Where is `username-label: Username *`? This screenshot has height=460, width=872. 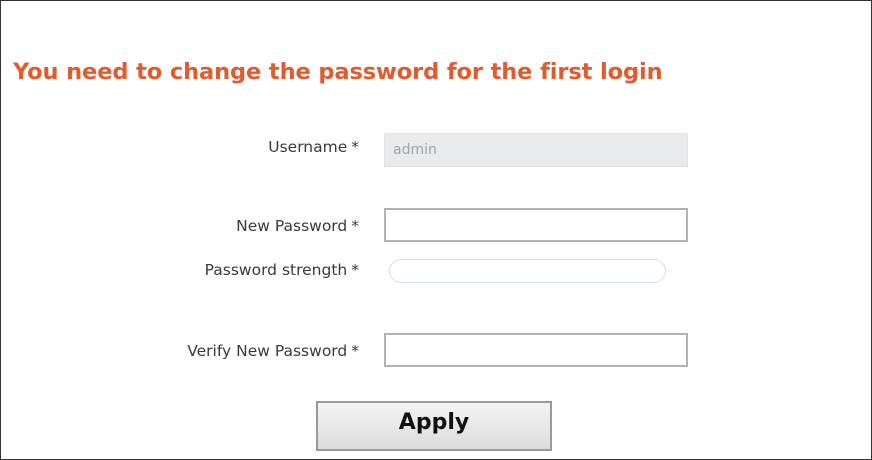 username-label: Username * is located at coordinates (313, 147).